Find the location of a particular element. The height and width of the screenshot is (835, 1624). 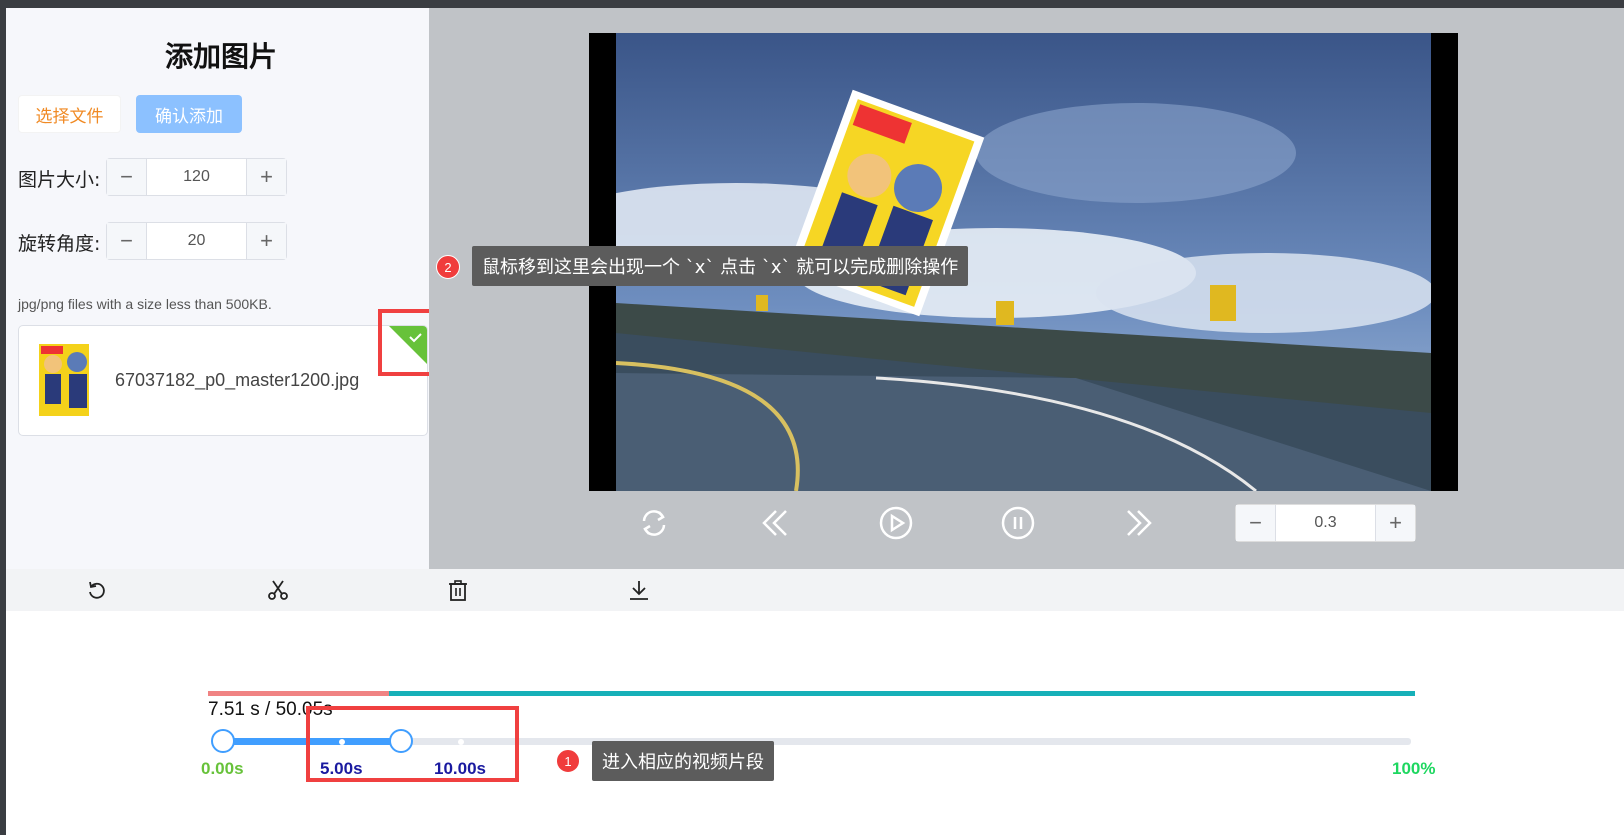

segment-start-handle is located at coordinates (223, 741).